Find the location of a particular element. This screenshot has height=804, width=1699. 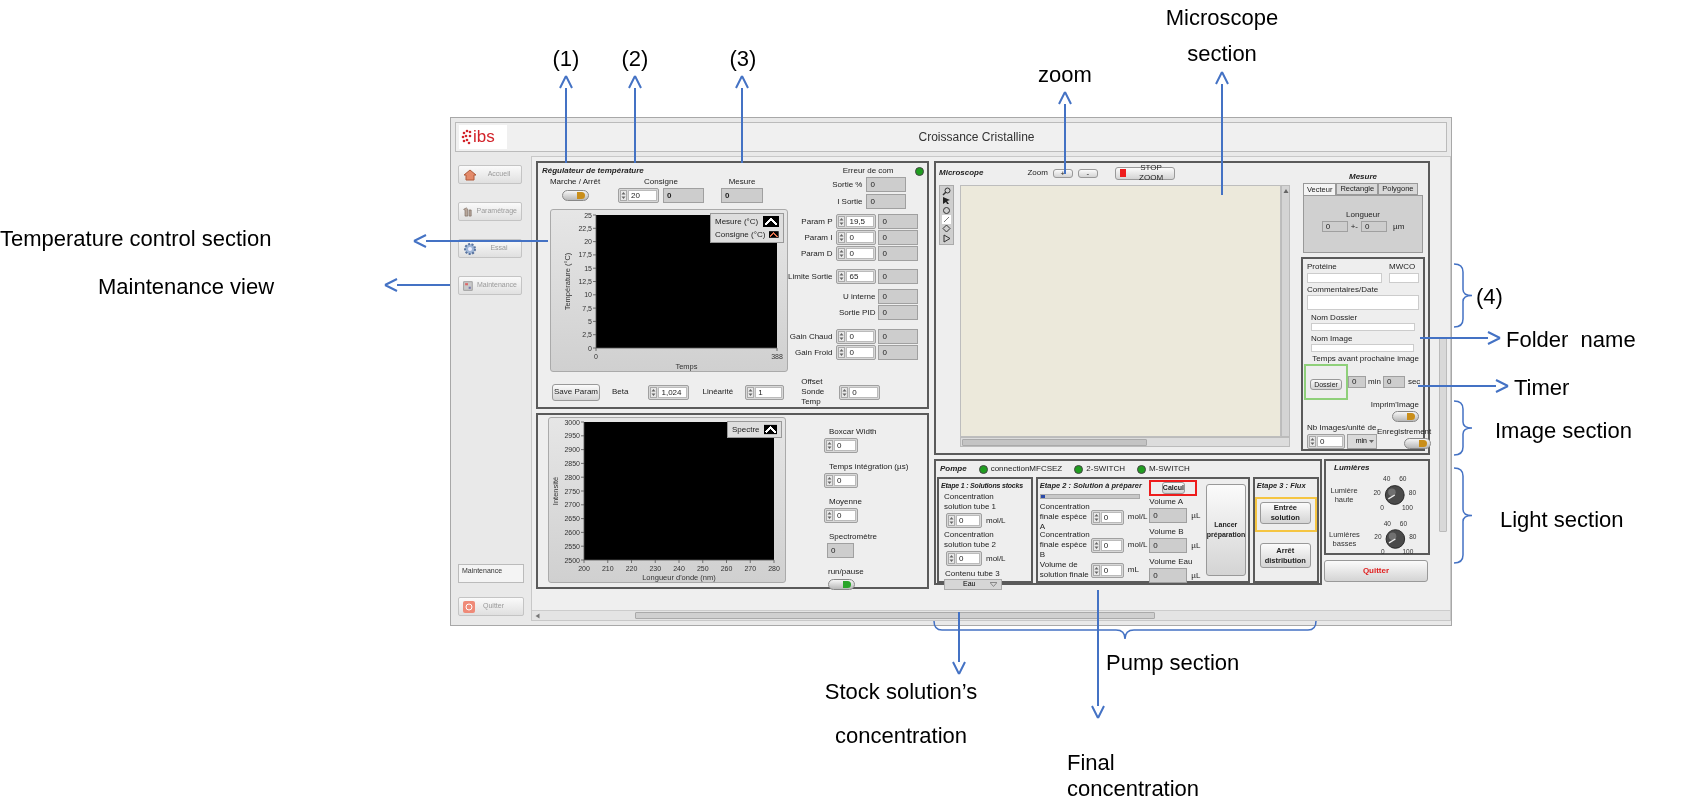

label: Sortie PID is located at coordinates (857, 312).